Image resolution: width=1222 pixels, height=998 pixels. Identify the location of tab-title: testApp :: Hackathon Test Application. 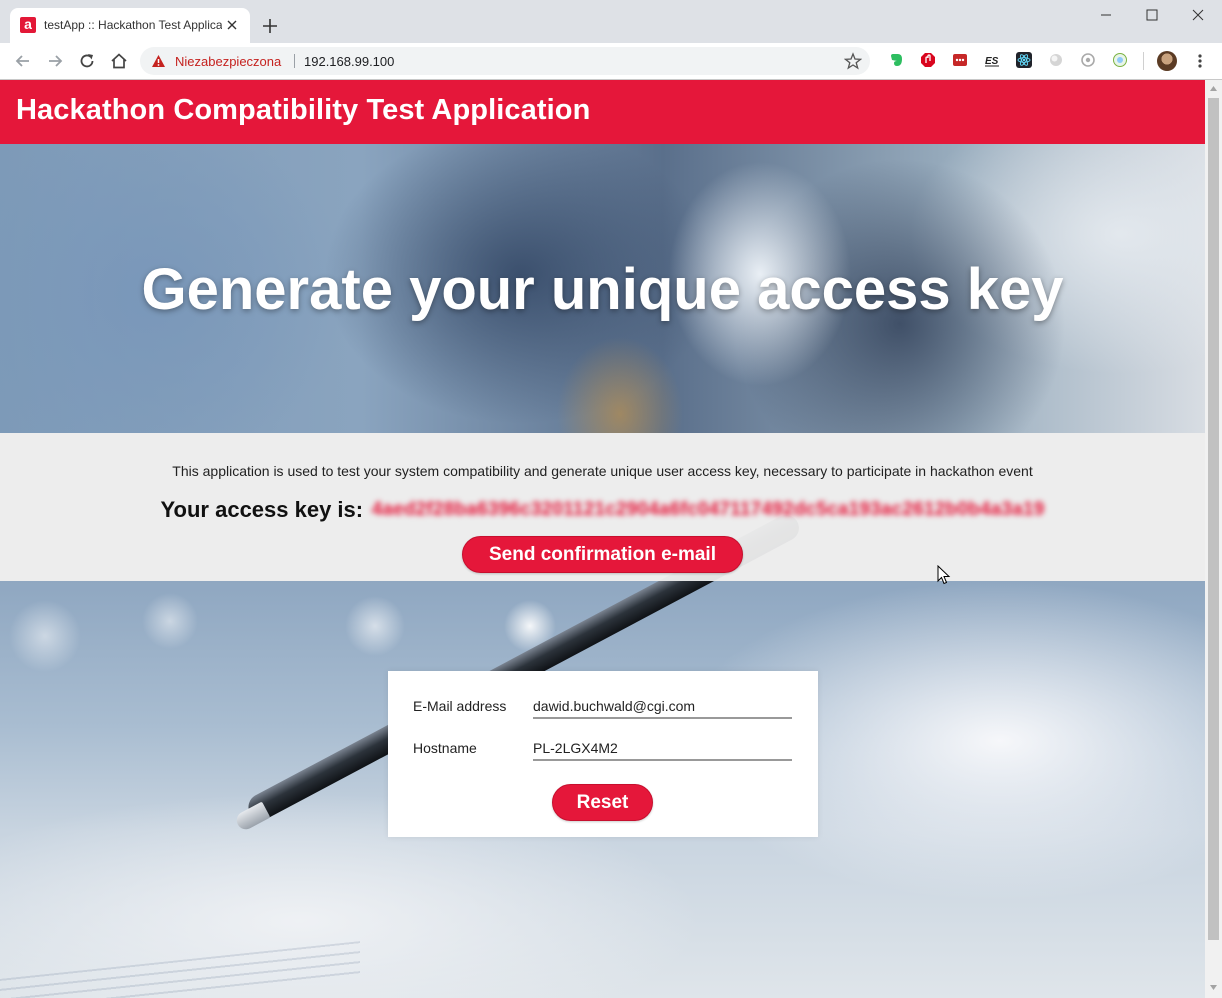
(133, 25).